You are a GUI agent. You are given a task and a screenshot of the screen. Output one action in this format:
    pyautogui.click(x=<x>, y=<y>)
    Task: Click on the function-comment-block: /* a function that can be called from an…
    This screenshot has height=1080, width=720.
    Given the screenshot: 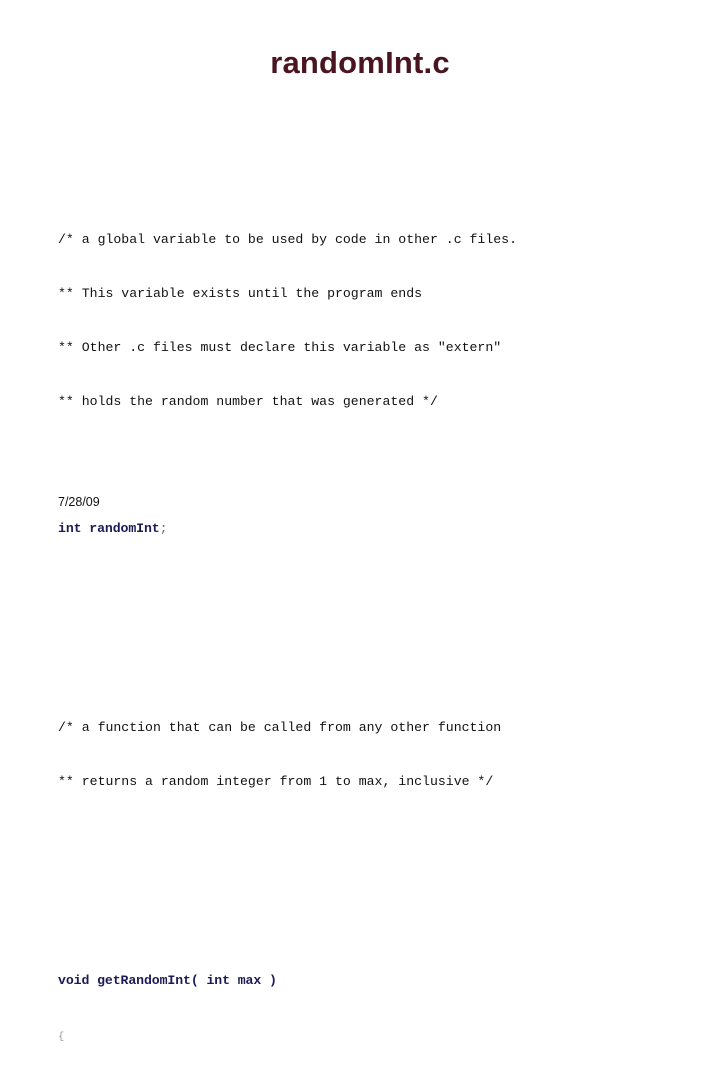 What is the action you would take?
    pyautogui.click(x=368, y=755)
    